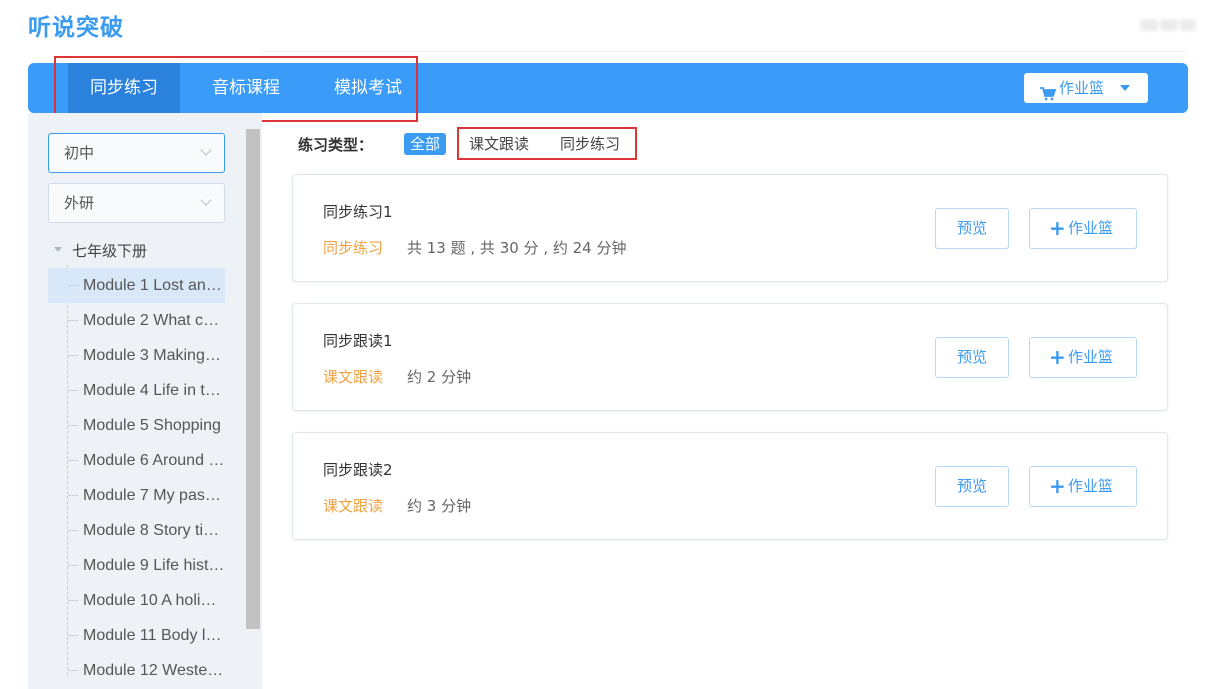 This screenshot has height=689, width=1223. I want to click on homework-basket-button: 作业篮, so click(1086, 88).